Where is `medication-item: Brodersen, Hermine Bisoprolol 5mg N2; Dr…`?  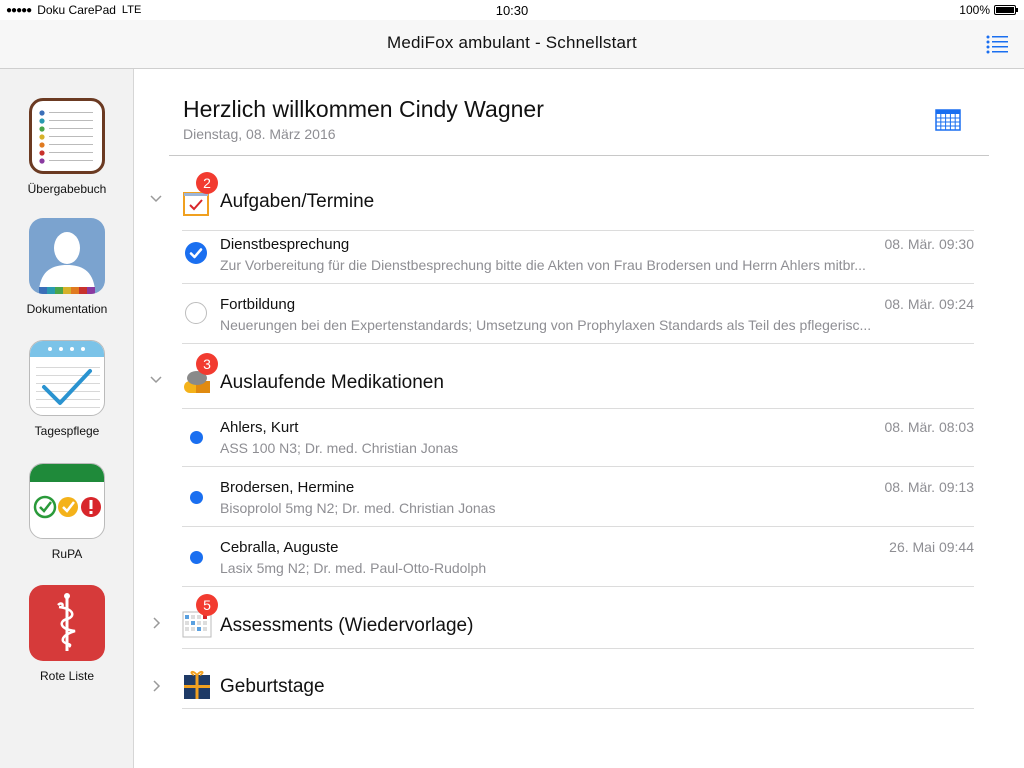 medication-item: Brodersen, Hermine Bisoprolol 5mg N2; Dr… is located at coordinates (579, 497).